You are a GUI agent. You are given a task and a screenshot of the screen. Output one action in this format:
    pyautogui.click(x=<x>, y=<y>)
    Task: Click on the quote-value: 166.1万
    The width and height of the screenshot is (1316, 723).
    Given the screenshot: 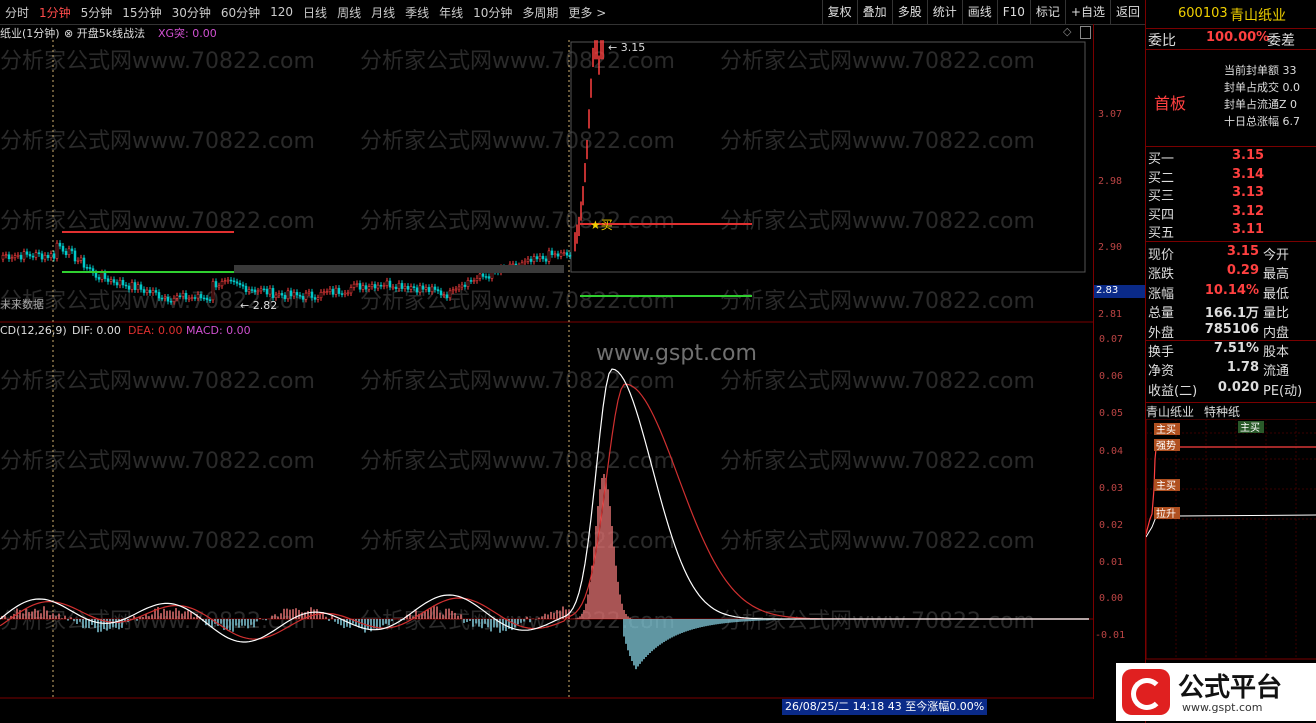 What is the action you would take?
    pyautogui.click(x=1231, y=314)
    